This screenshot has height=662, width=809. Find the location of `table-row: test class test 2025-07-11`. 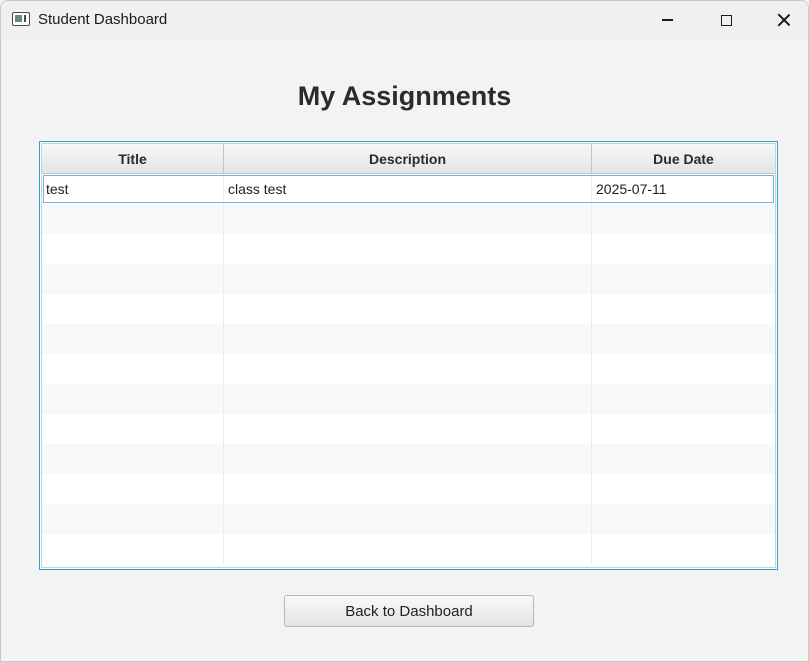

table-row: test class test 2025-07-11 is located at coordinates (408, 189).